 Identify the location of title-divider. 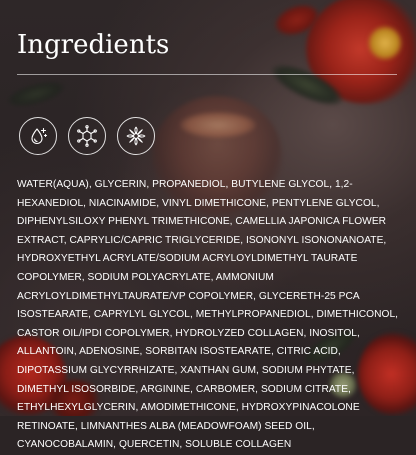
(207, 74).